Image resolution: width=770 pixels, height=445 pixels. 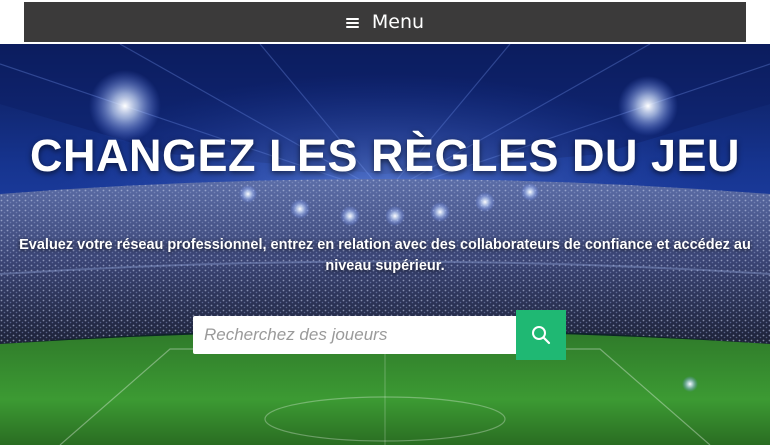 I want to click on player-search-form, so click(x=379, y=335).